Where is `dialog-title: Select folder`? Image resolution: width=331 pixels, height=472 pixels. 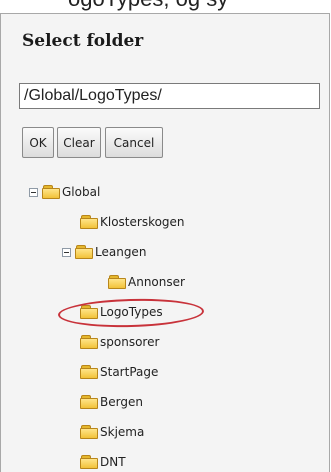
dialog-title: Select folder is located at coordinates (83, 41).